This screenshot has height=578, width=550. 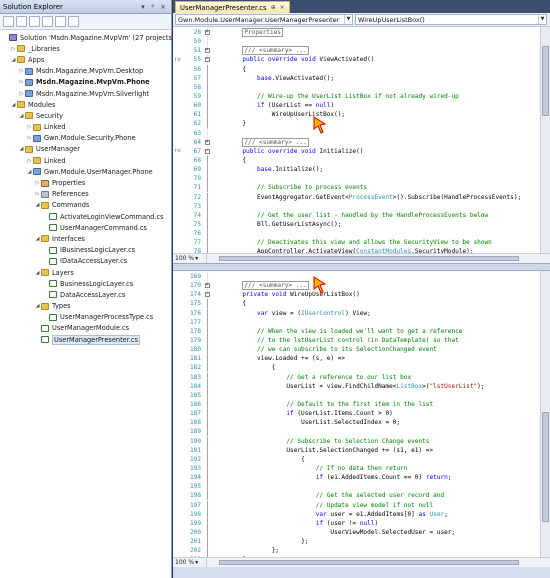 I want to click on code-line: 185, so click(x=356, y=395).